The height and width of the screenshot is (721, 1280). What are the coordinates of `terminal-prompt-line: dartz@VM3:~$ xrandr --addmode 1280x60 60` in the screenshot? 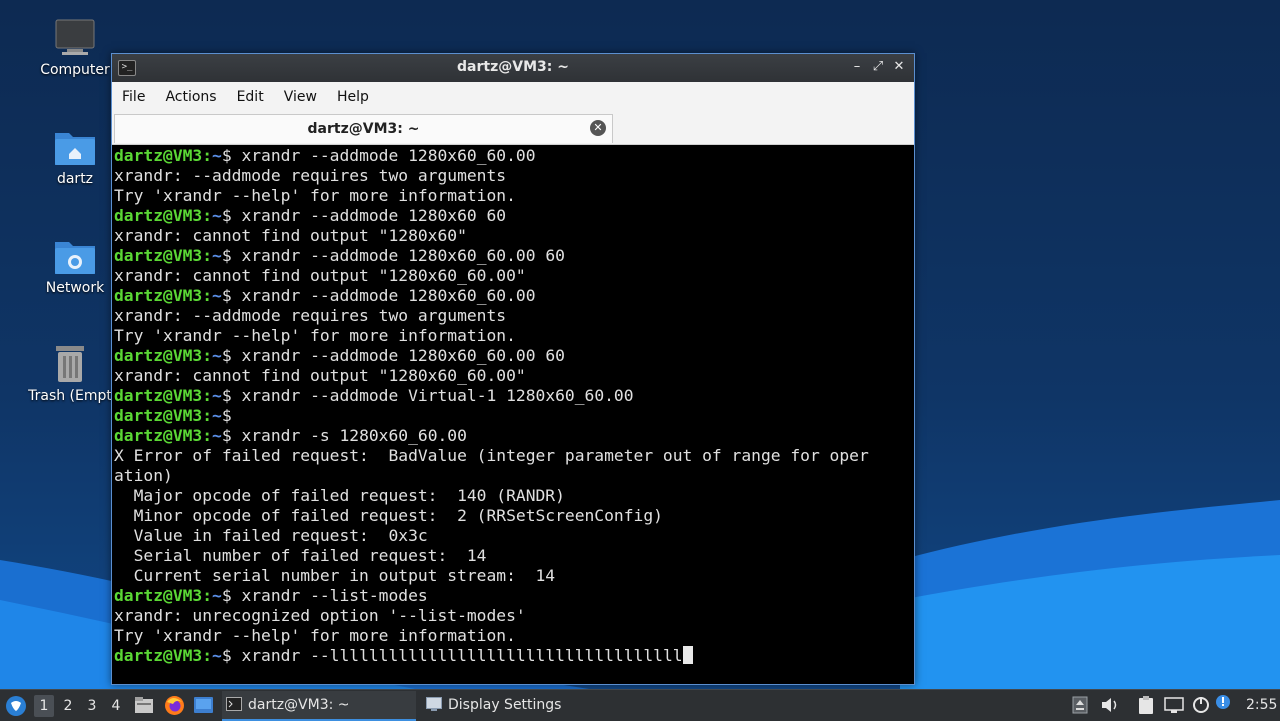 It's located at (513, 216).